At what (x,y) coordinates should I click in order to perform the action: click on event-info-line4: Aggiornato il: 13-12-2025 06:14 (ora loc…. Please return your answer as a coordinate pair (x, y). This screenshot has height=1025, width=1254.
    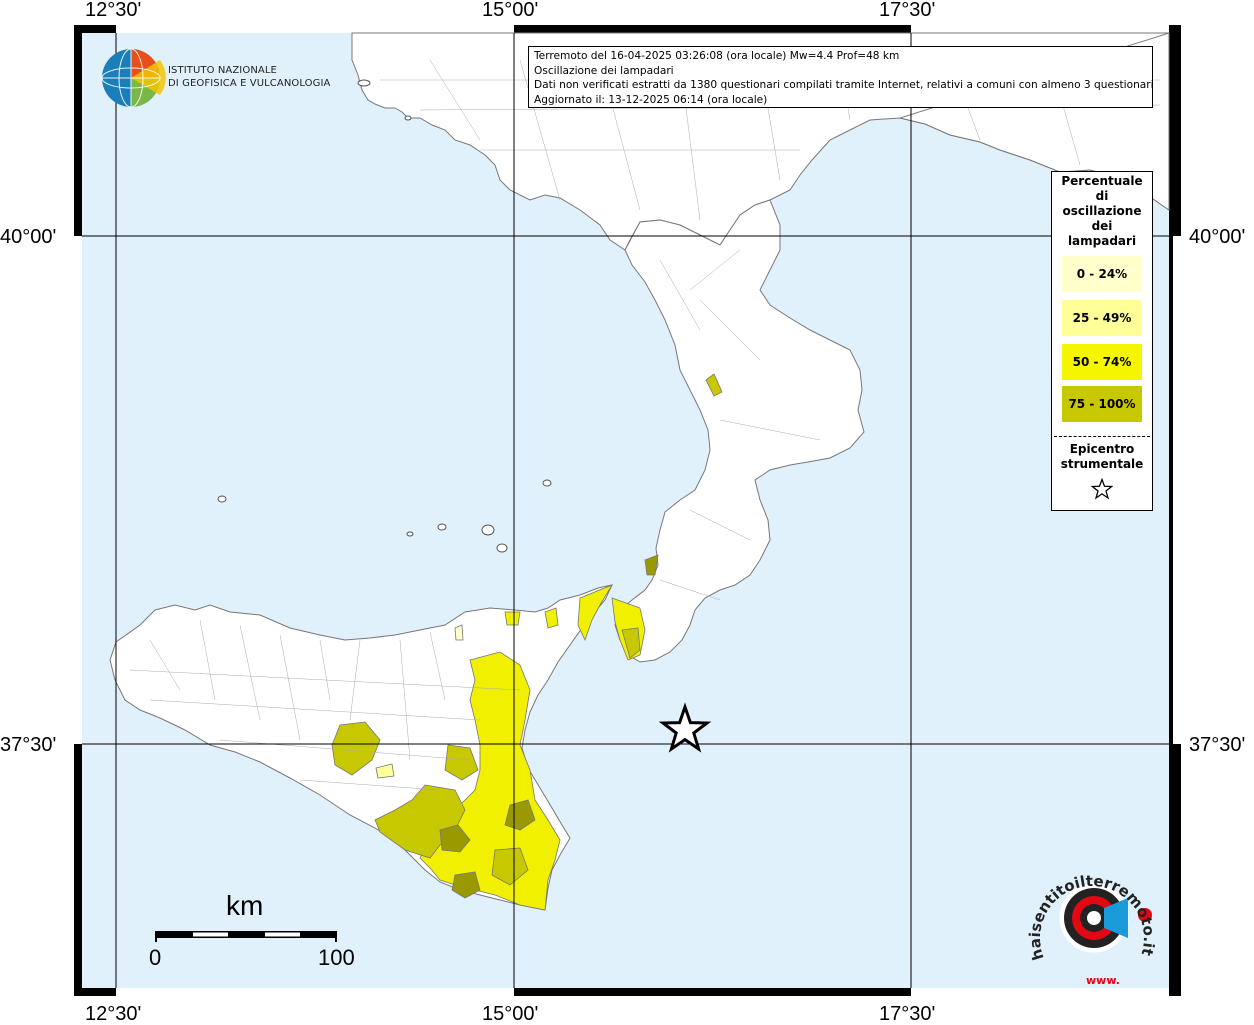
    Looking at the image, I should click on (651, 99).